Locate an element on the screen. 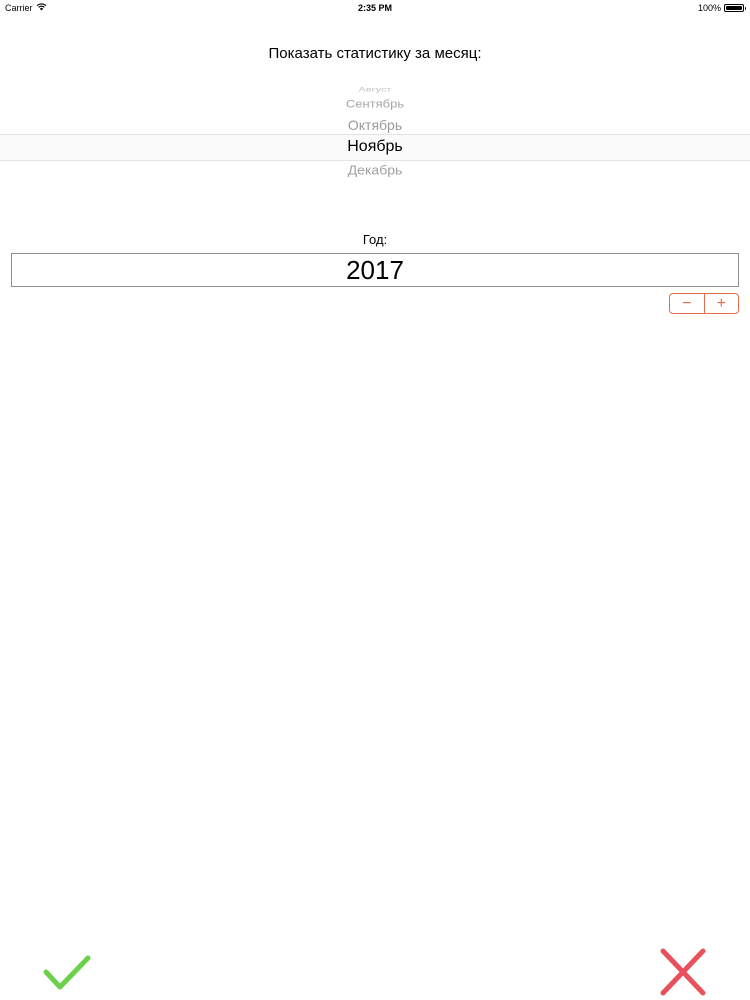  month-picker-title: Показать статистику за месяц: is located at coordinates (375, 53).